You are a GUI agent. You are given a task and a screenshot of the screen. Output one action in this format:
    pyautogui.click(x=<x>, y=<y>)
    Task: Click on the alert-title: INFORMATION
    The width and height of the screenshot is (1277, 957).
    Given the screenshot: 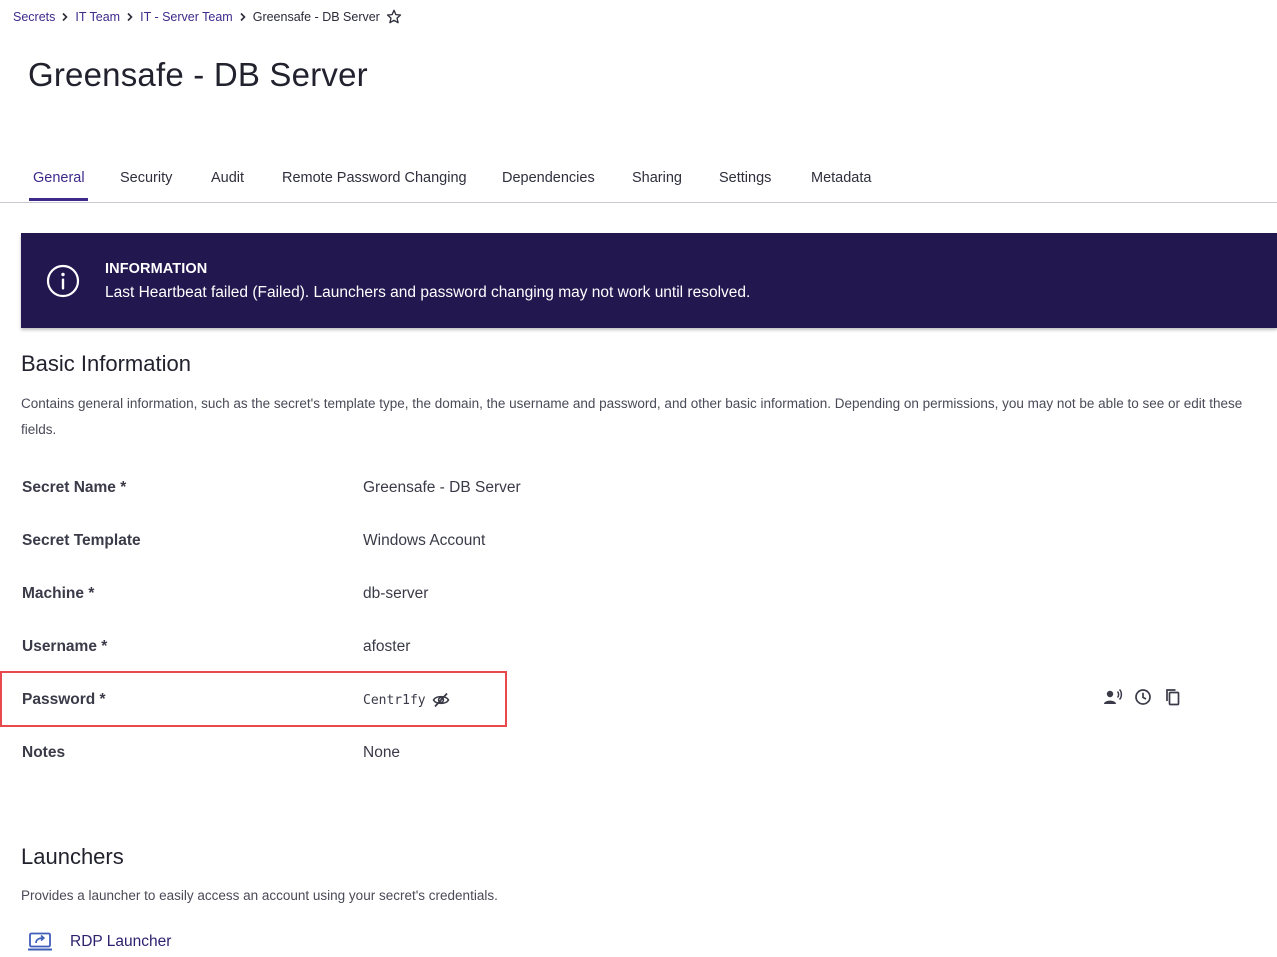 What is the action you would take?
    pyautogui.click(x=156, y=269)
    